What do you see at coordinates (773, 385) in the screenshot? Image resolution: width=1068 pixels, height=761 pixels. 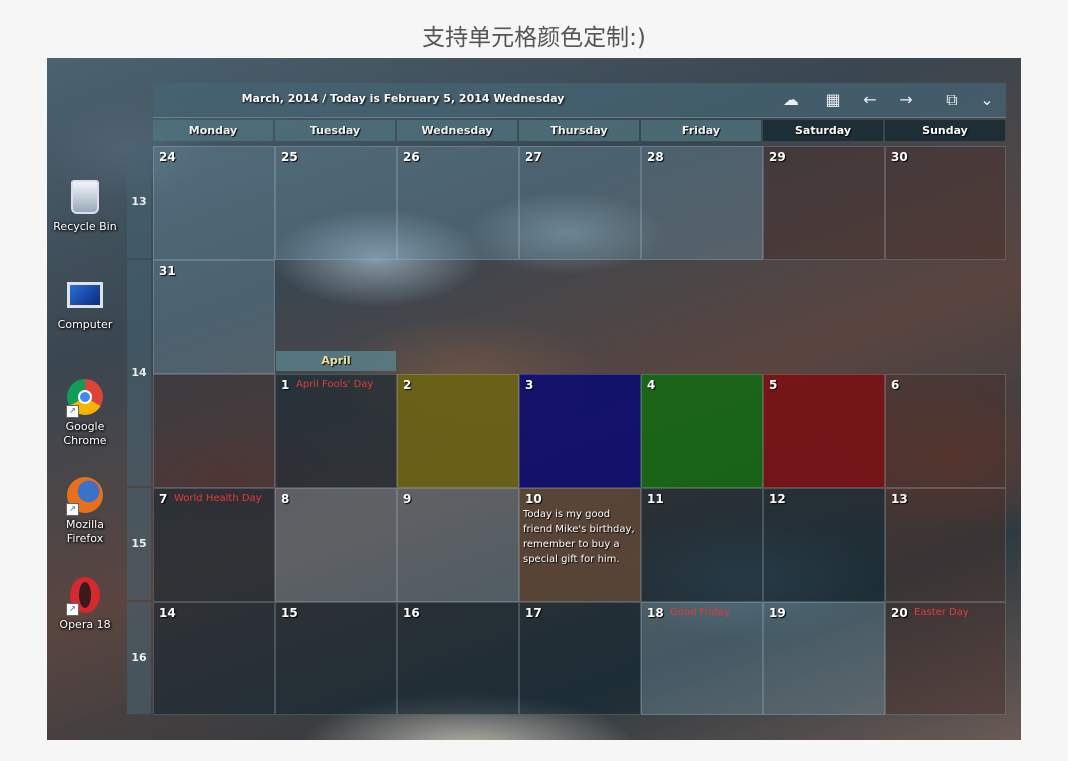 I see `day-number: 5` at bounding box center [773, 385].